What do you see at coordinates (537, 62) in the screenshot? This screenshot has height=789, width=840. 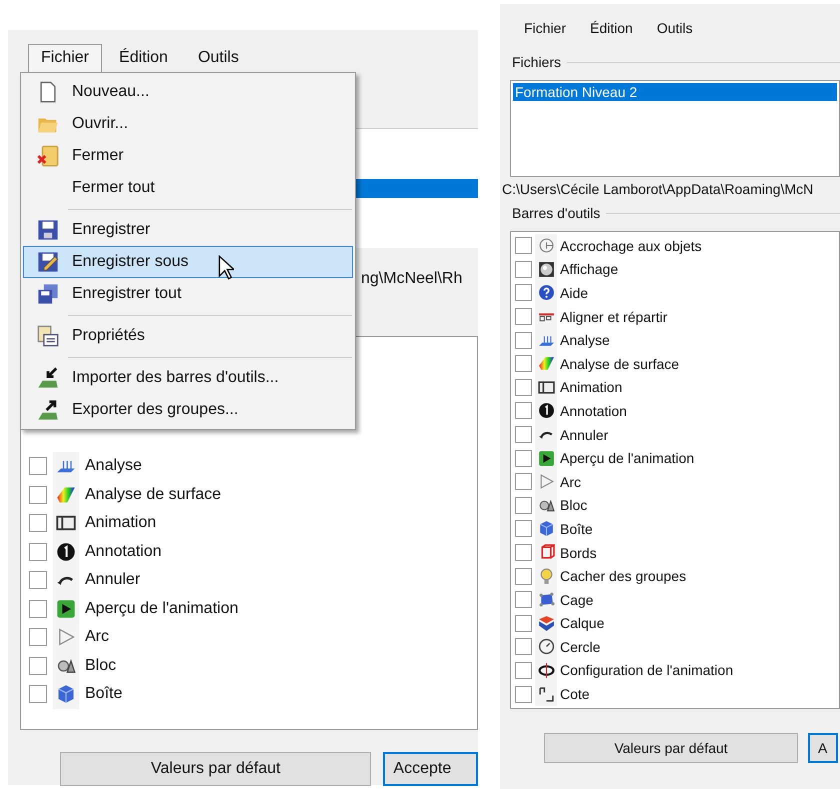 I see `group-label: Fichiers` at bounding box center [537, 62].